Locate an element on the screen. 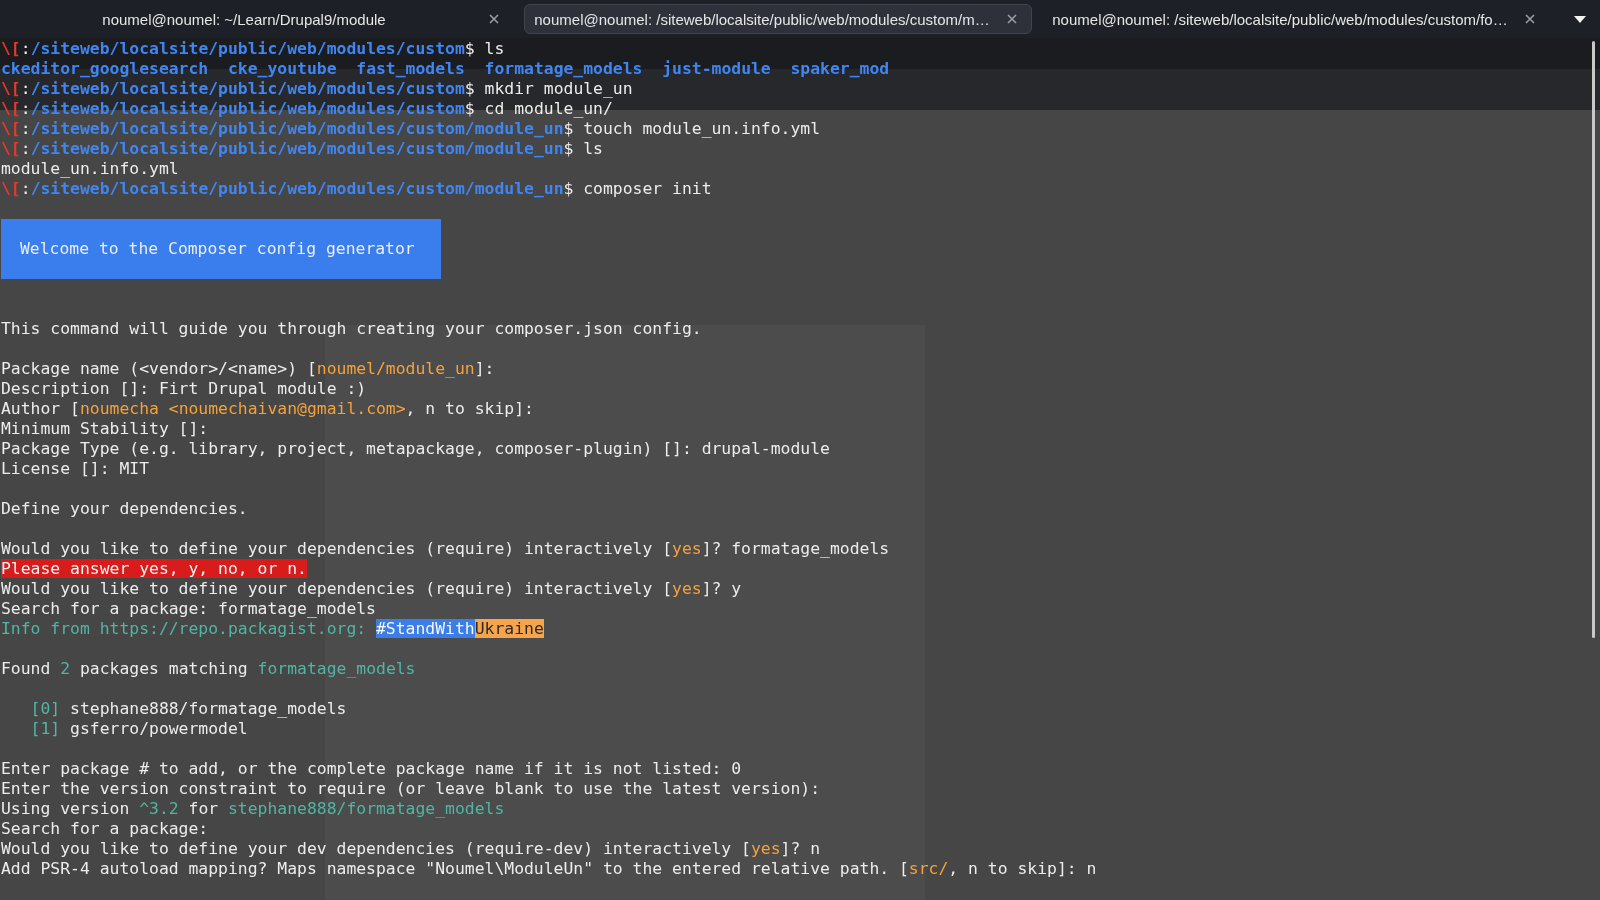  output-line: [1] gsferro/powermodel is located at coordinates (139, 729).